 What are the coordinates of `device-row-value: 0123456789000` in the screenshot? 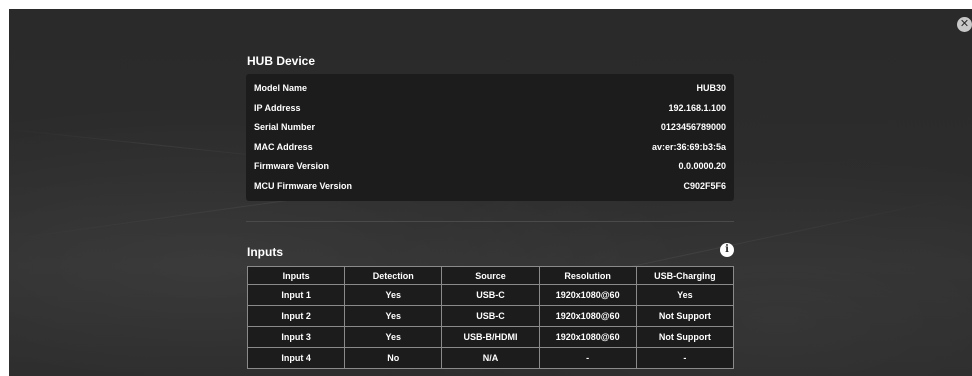 It's located at (693, 127).